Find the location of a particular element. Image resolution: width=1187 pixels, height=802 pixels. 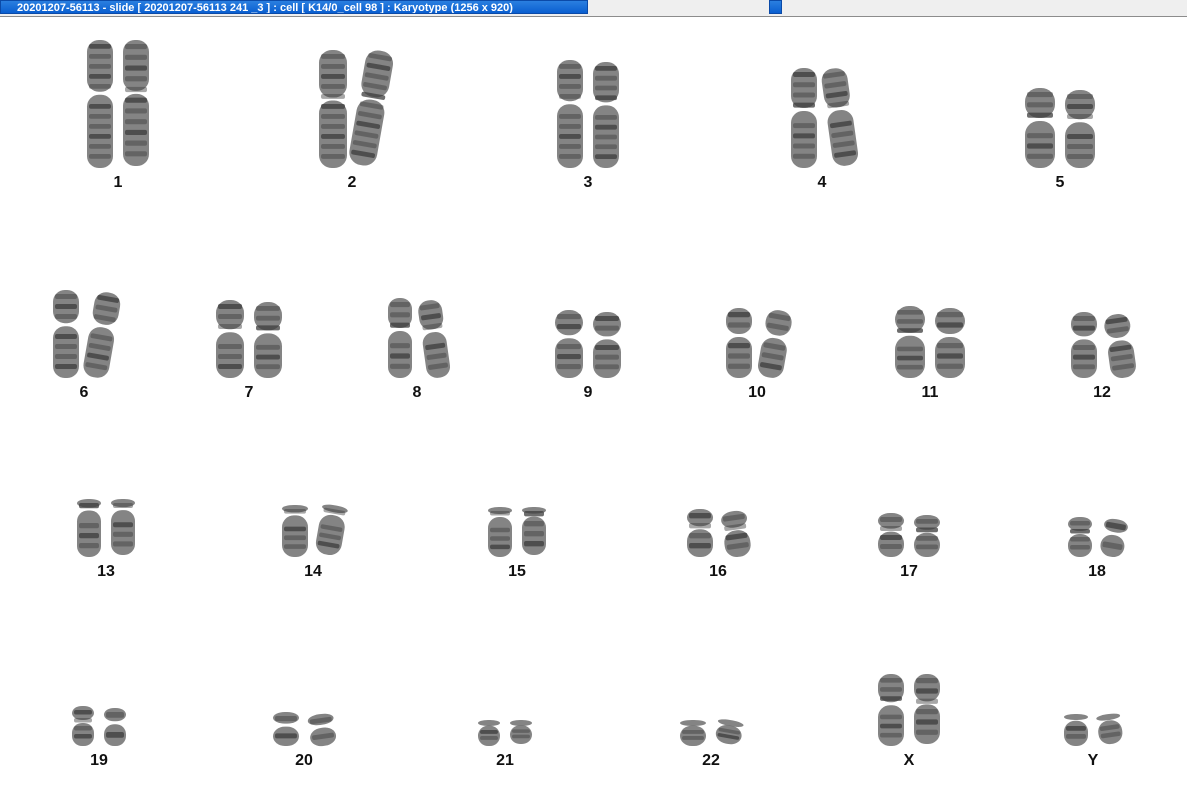

chromosome-pair: 7 is located at coordinates (249, 352).